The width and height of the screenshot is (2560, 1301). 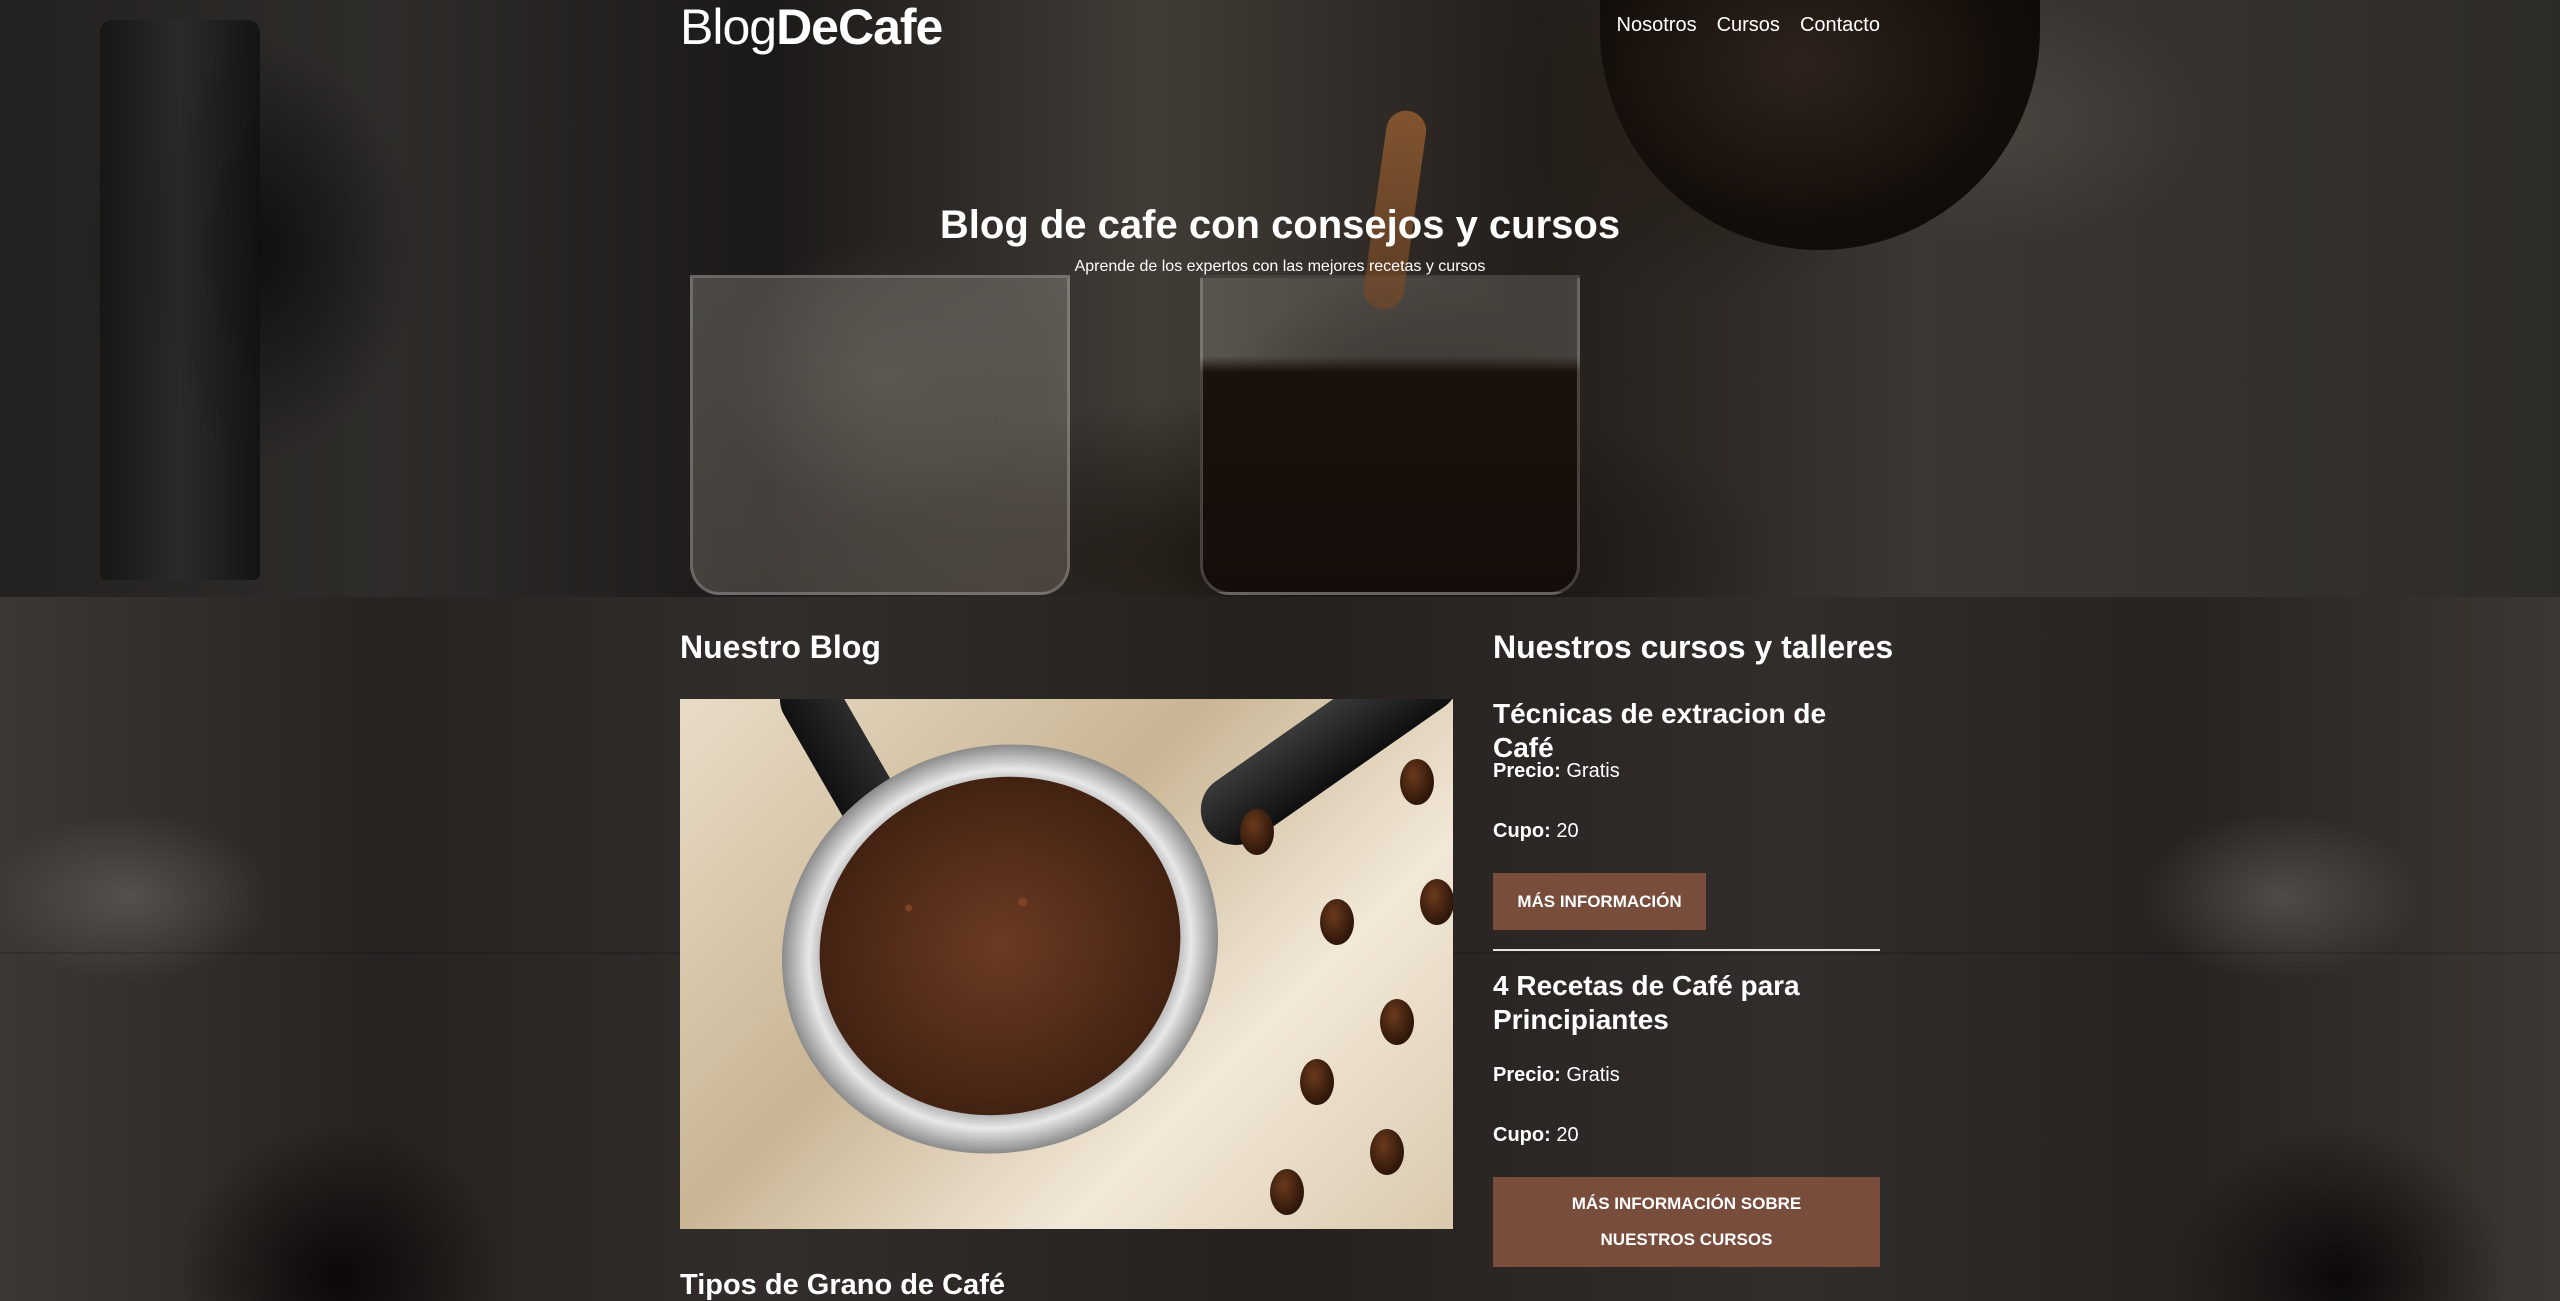 I want to click on nav-link-nosotros: Nosotros, so click(x=1657, y=25).